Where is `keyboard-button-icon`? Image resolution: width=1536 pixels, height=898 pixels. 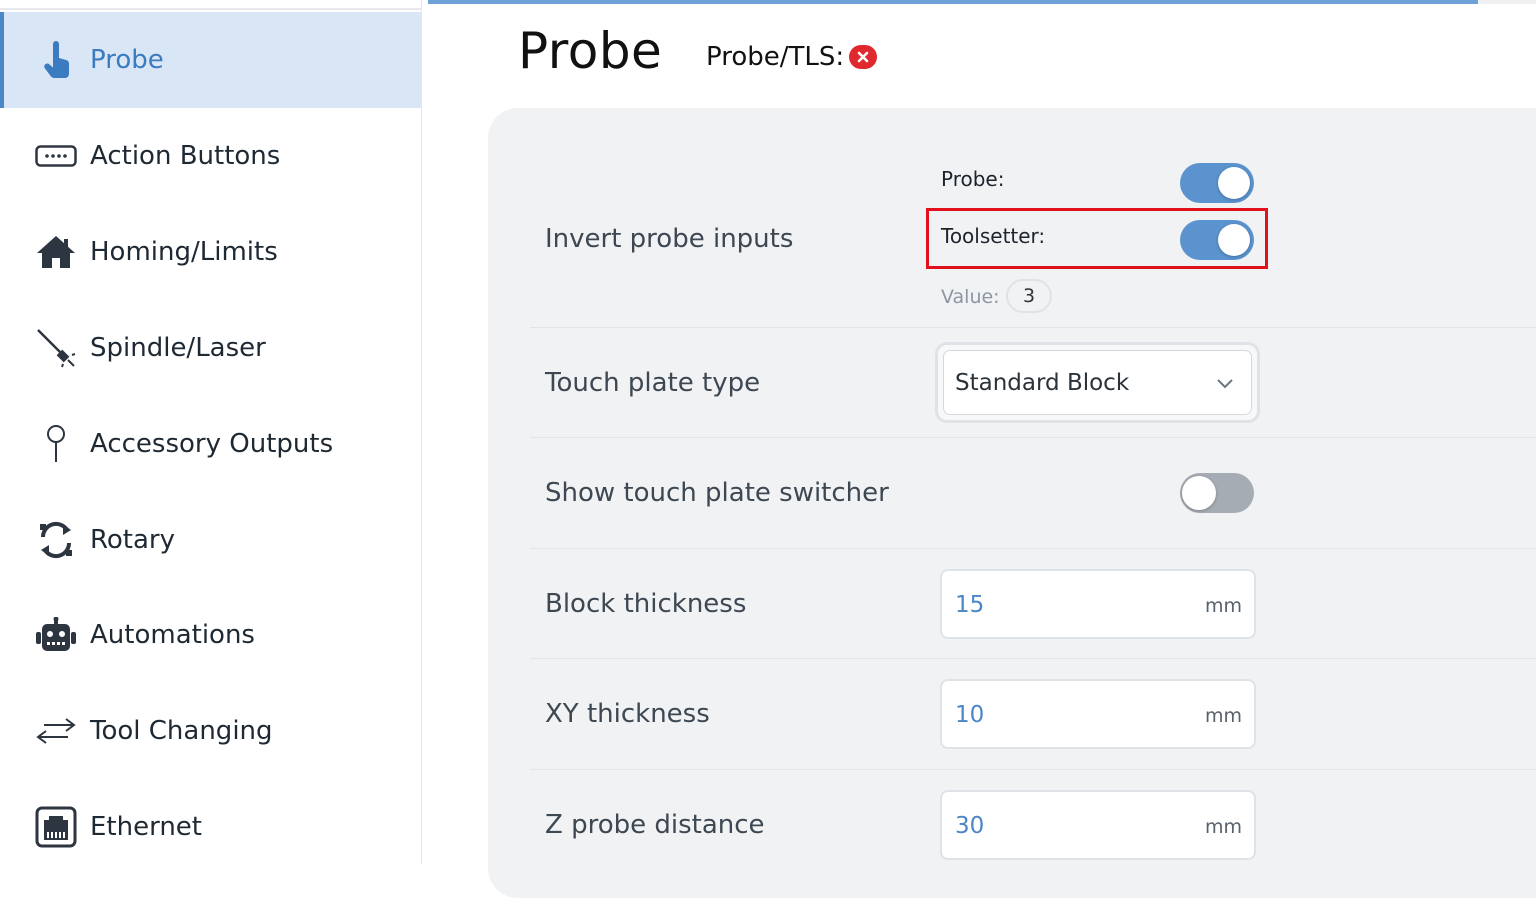 keyboard-button-icon is located at coordinates (56, 156).